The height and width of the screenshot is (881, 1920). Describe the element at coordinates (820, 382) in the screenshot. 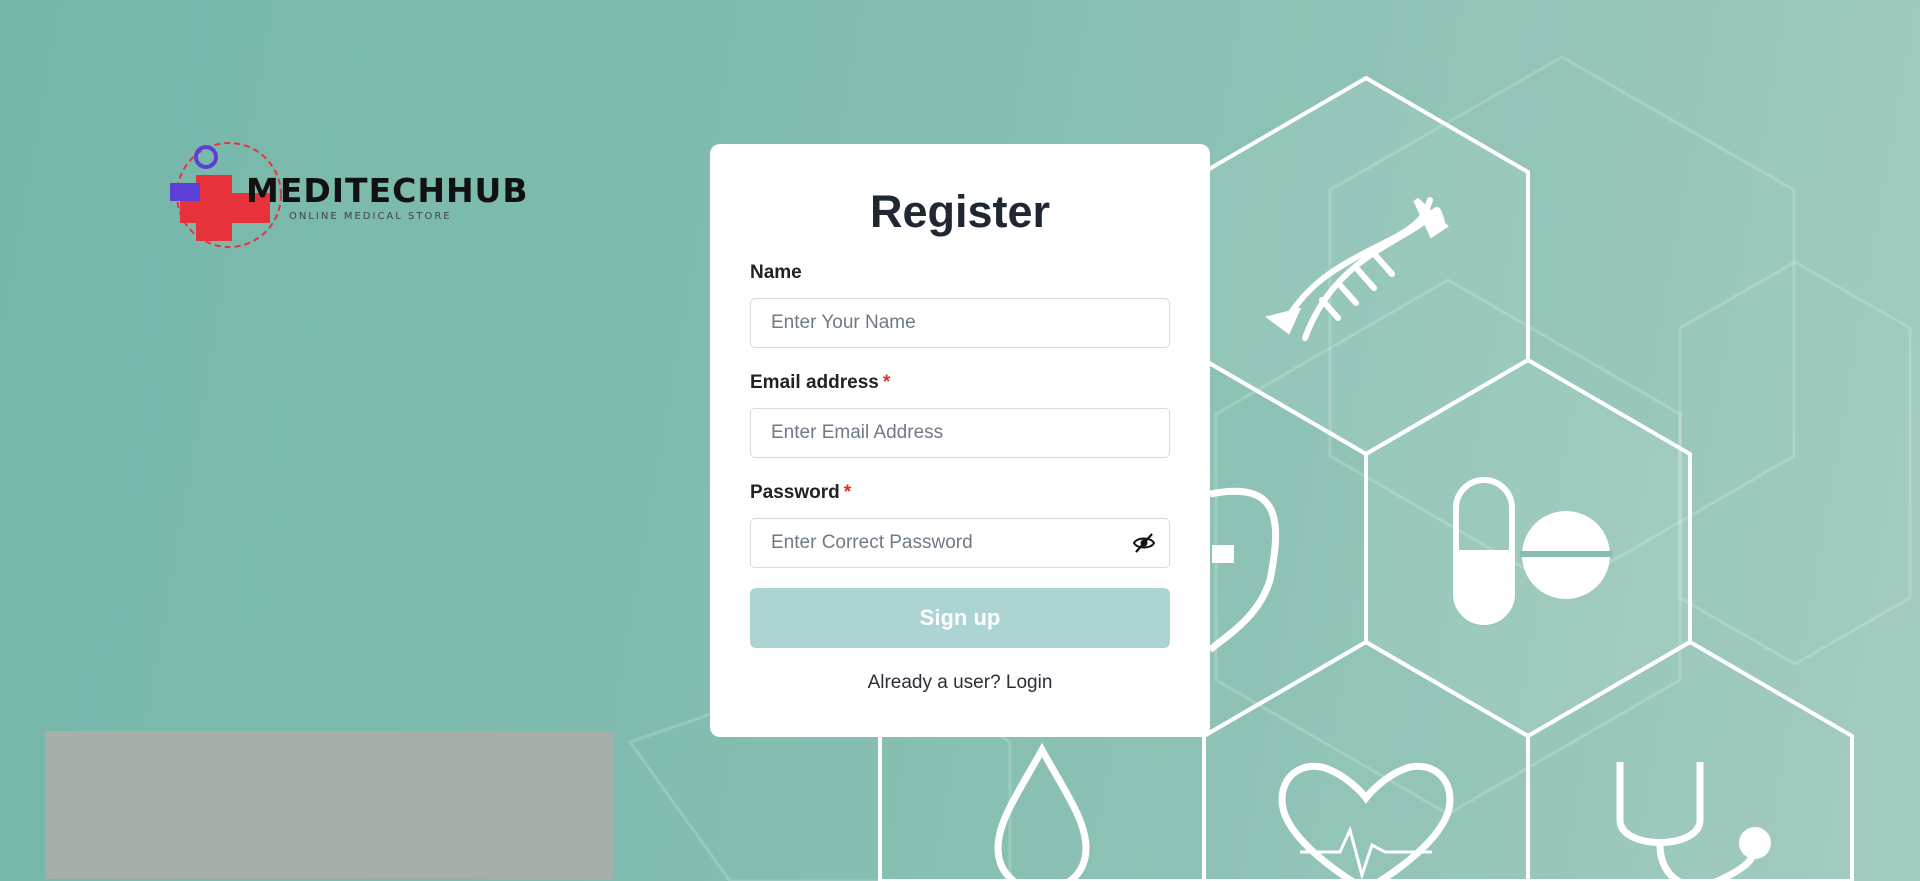

I see `email-label: Email address *` at that location.